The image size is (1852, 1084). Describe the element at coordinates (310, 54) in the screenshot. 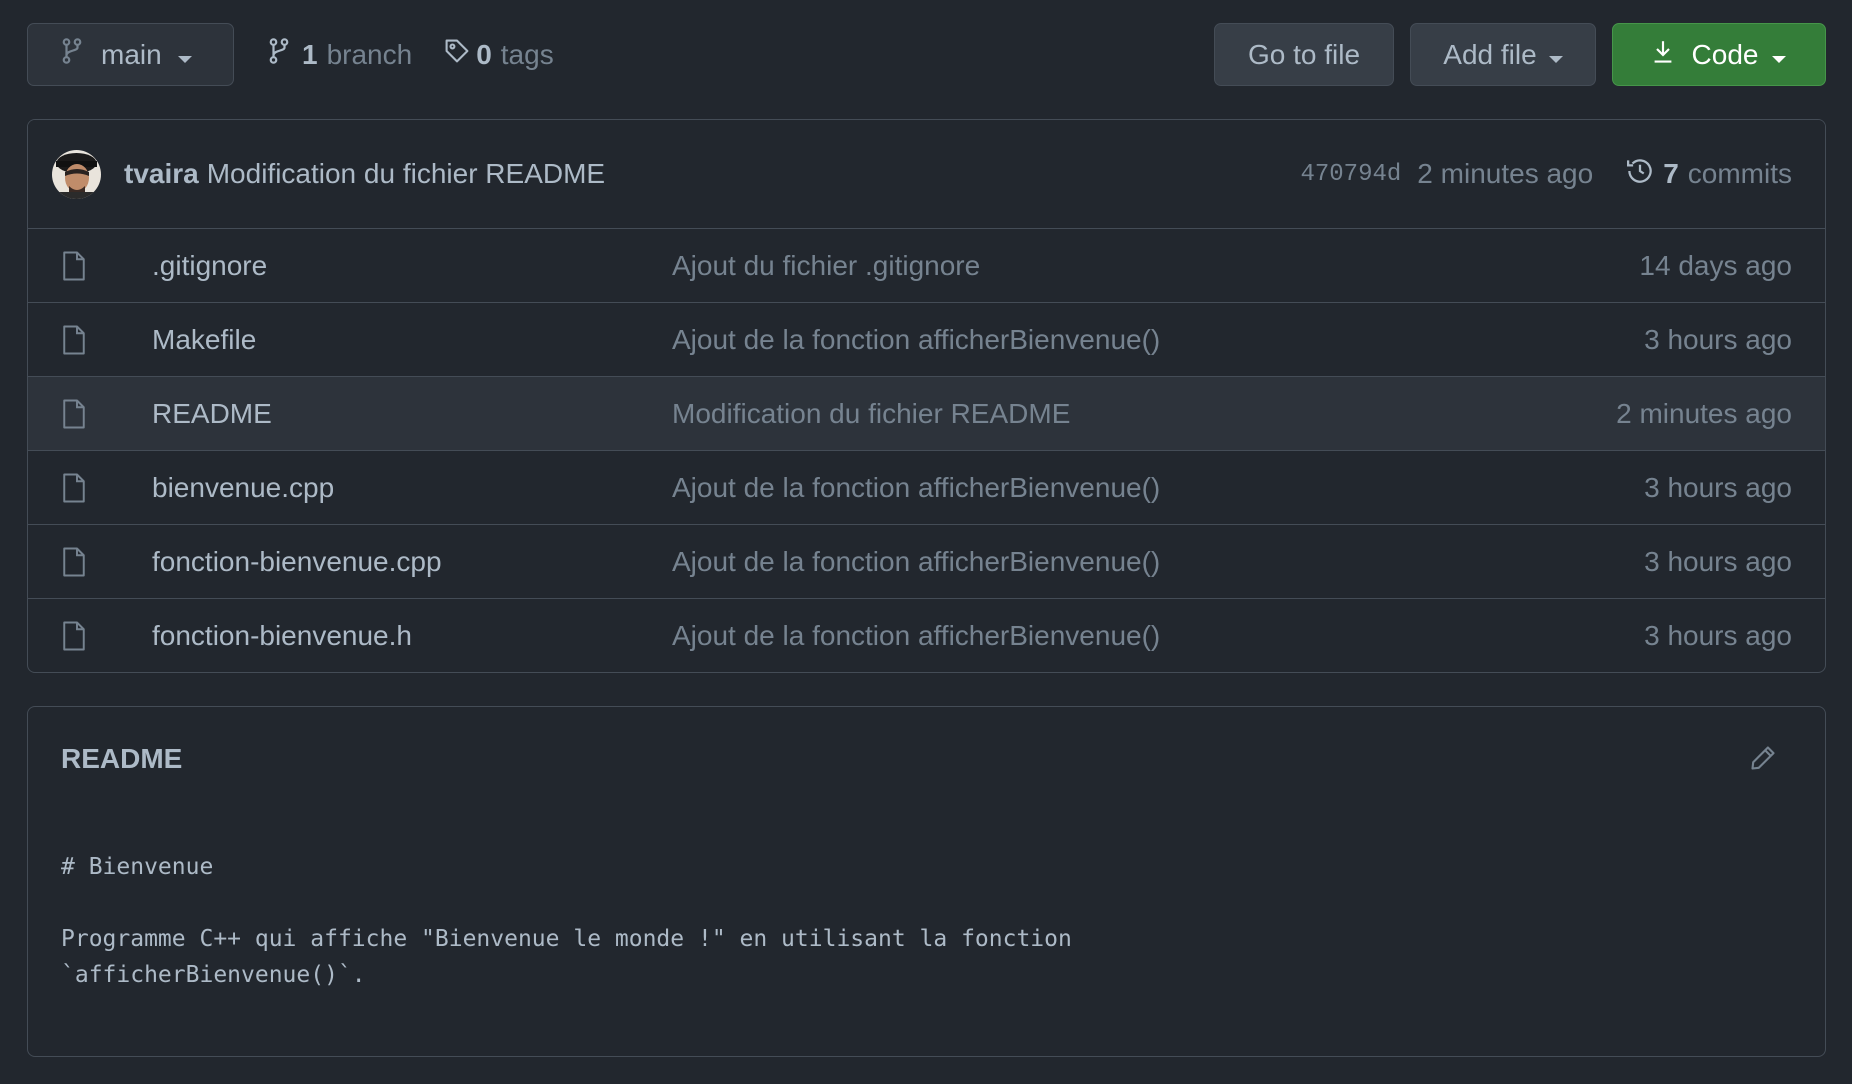

I see `branches-count: 1` at that location.